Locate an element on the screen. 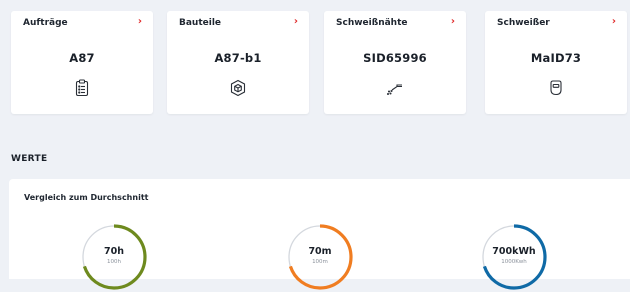 This screenshot has width=630, height=292. card-value: MaID73 is located at coordinates (556, 58).